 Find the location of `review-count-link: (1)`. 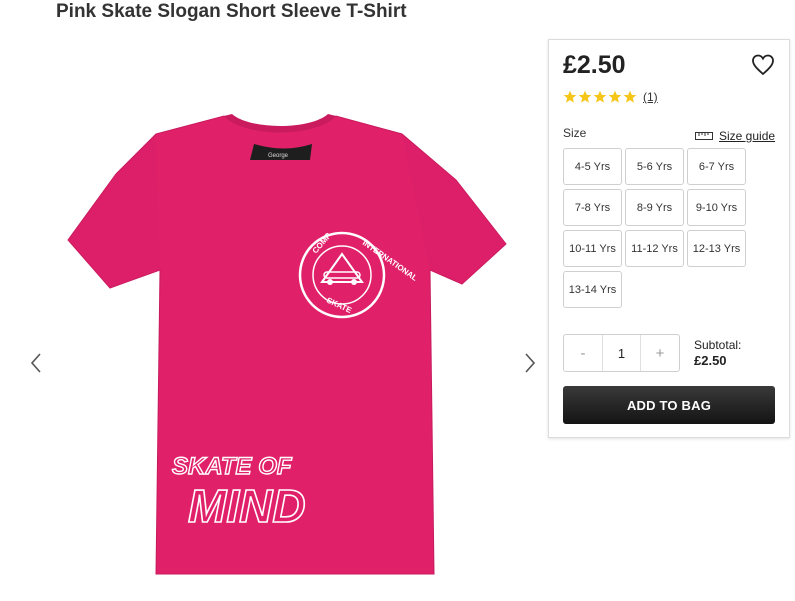

review-count-link: (1) is located at coordinates (650, 97).